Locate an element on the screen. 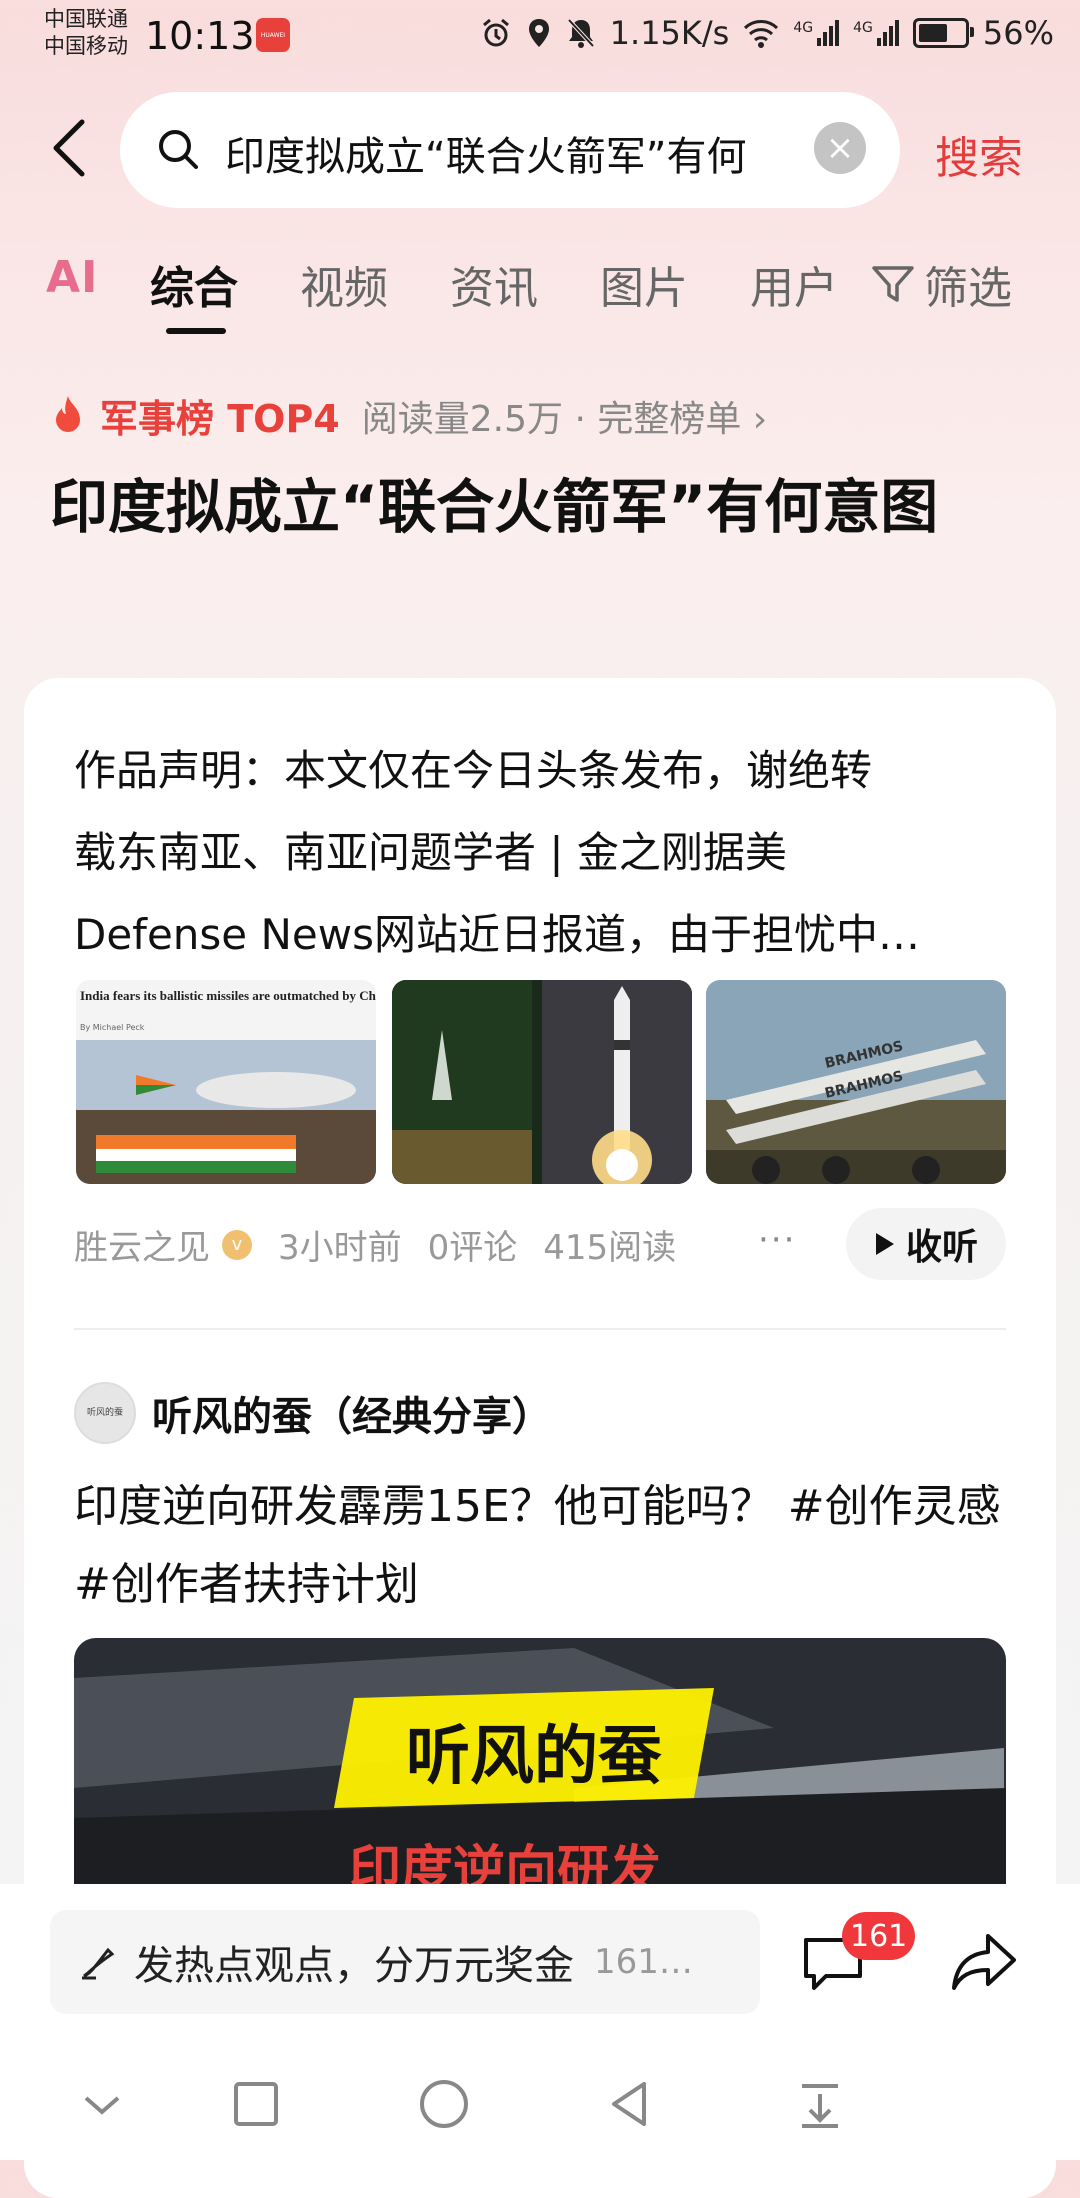 The width and height of the screenshot is (1080, 2198). hot-rank-row: 军事榜 TOP4 阅读量2.5万 · 完整榜单 › is located at coordinates (408, 415).